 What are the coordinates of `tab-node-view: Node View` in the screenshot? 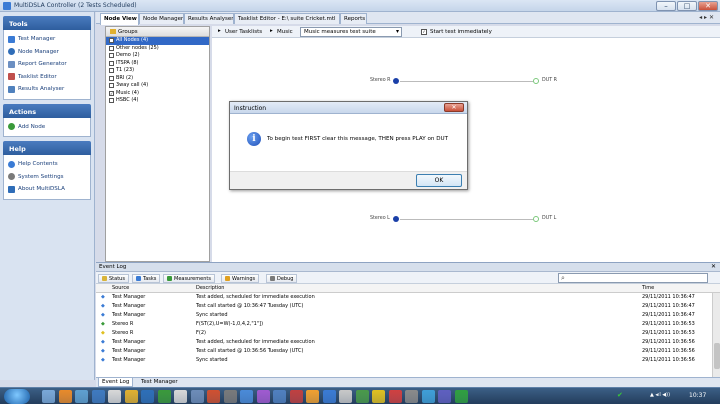 It's located at (119, 19).